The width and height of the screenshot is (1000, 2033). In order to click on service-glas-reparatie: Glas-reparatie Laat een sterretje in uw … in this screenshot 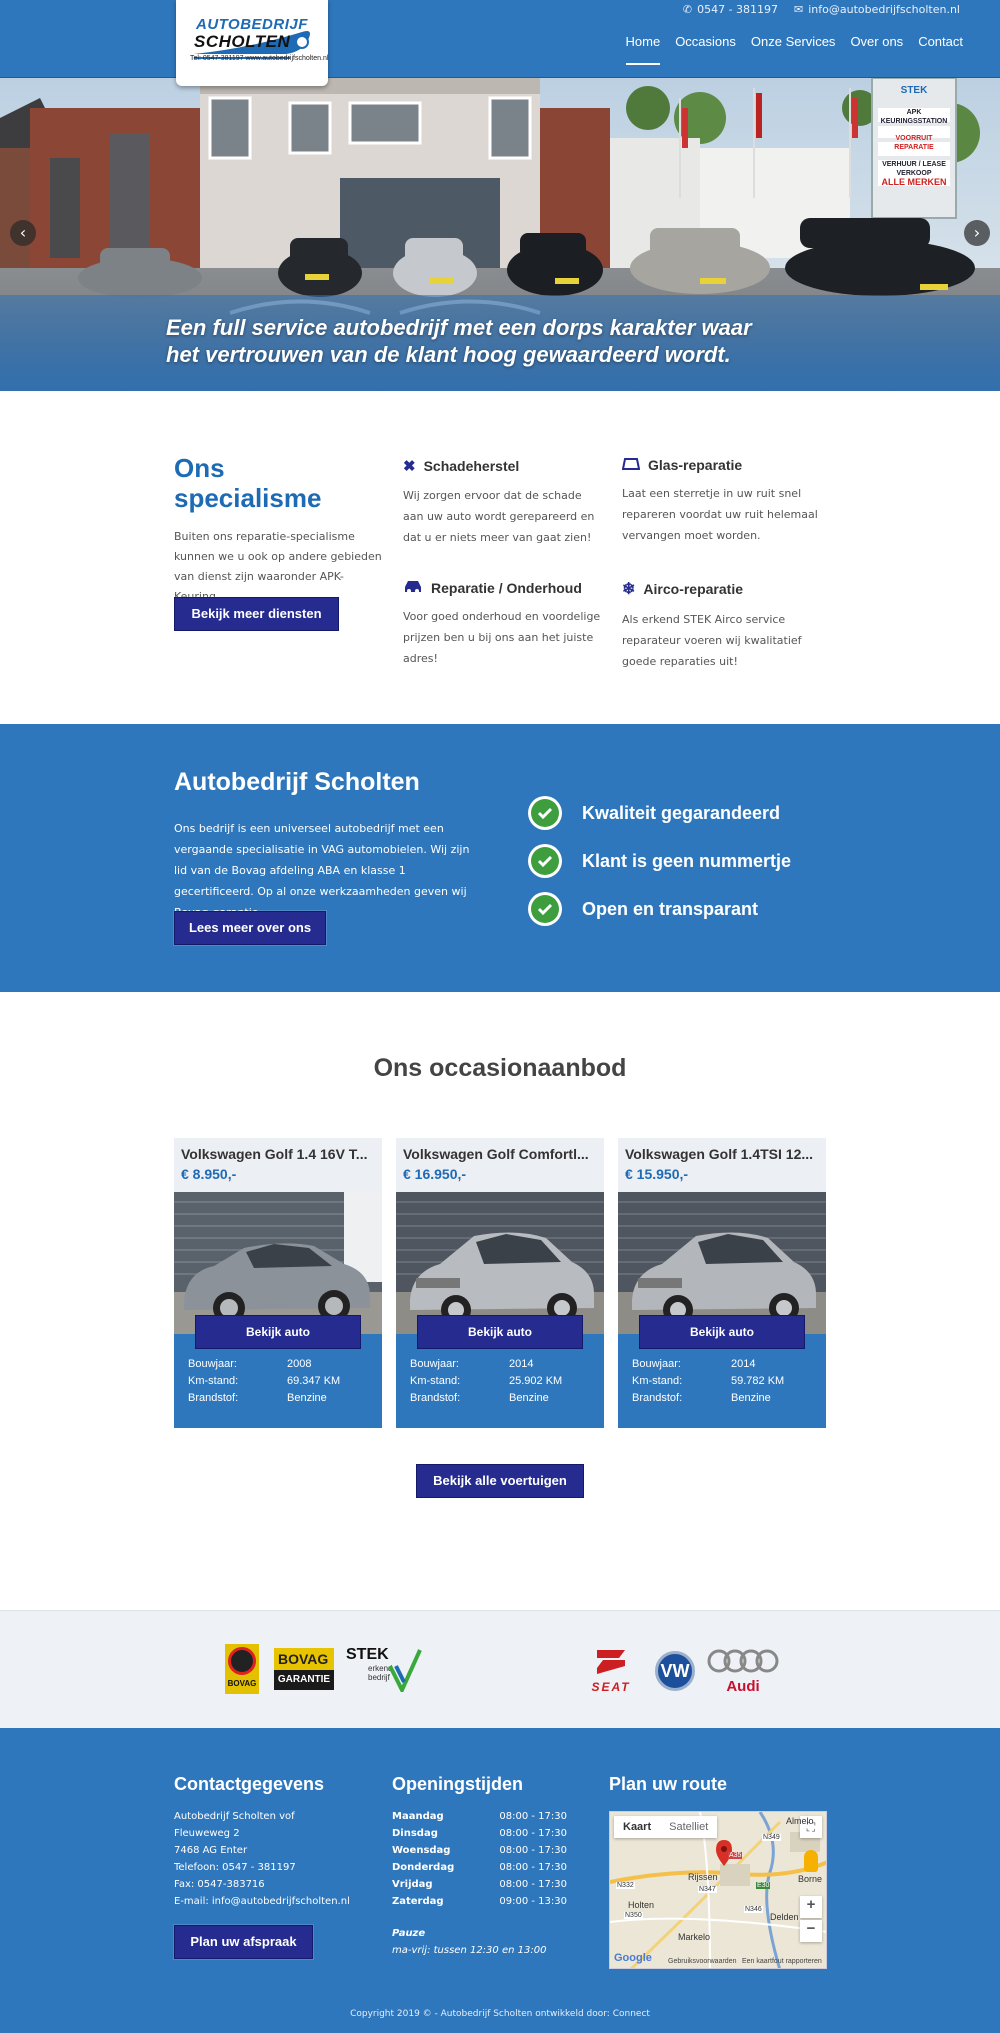, I will do `click(721, 501)`.